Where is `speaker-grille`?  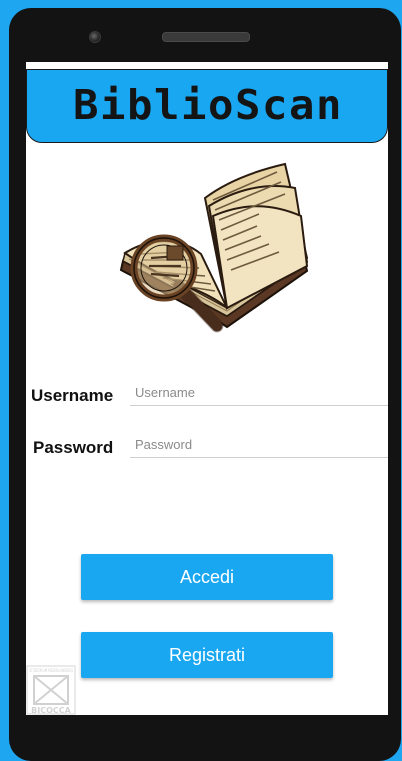 speaker-grille is located at coordinates (206, 37).